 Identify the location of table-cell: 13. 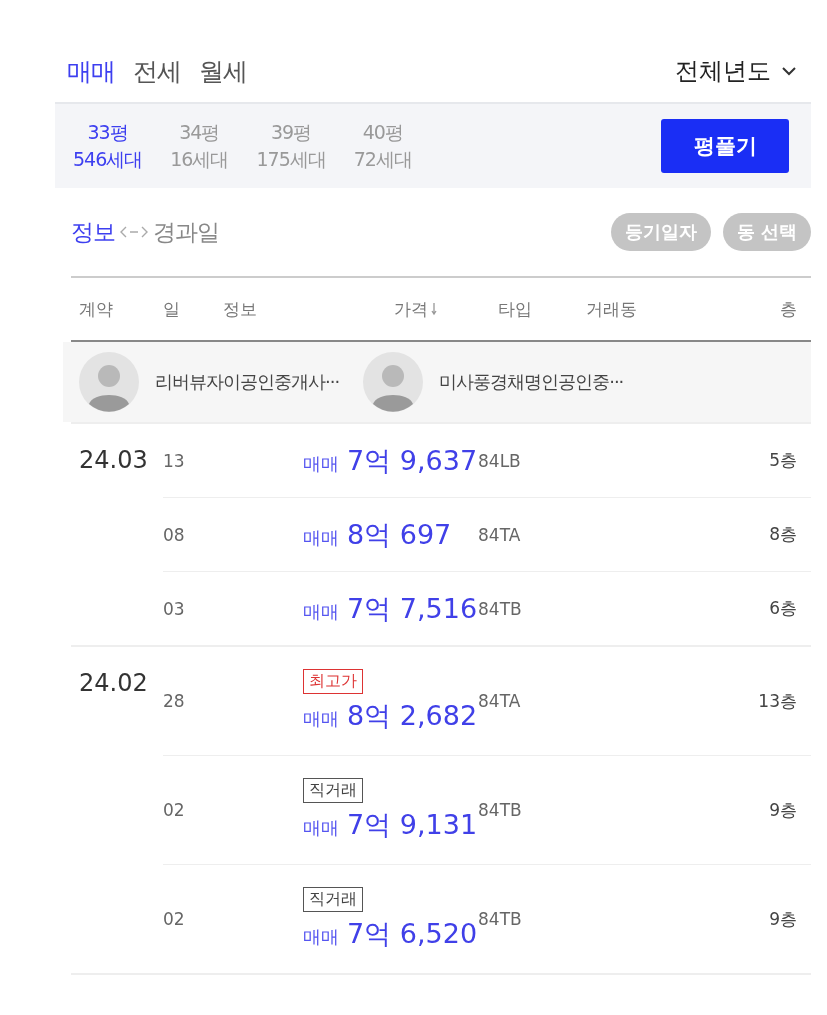
(174, 460).